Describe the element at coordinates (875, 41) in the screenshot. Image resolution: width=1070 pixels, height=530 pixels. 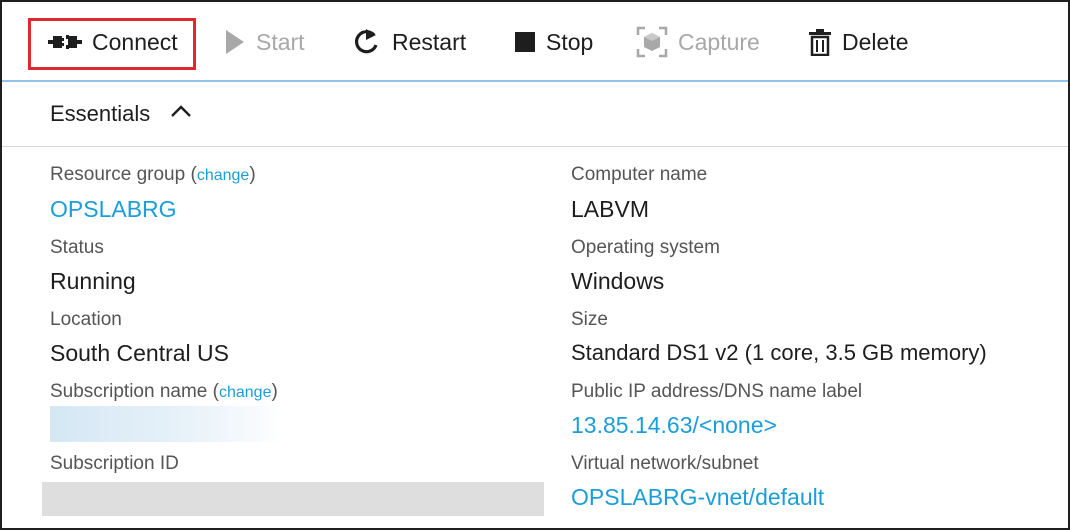
I see `delete-label: Delete` at that location.